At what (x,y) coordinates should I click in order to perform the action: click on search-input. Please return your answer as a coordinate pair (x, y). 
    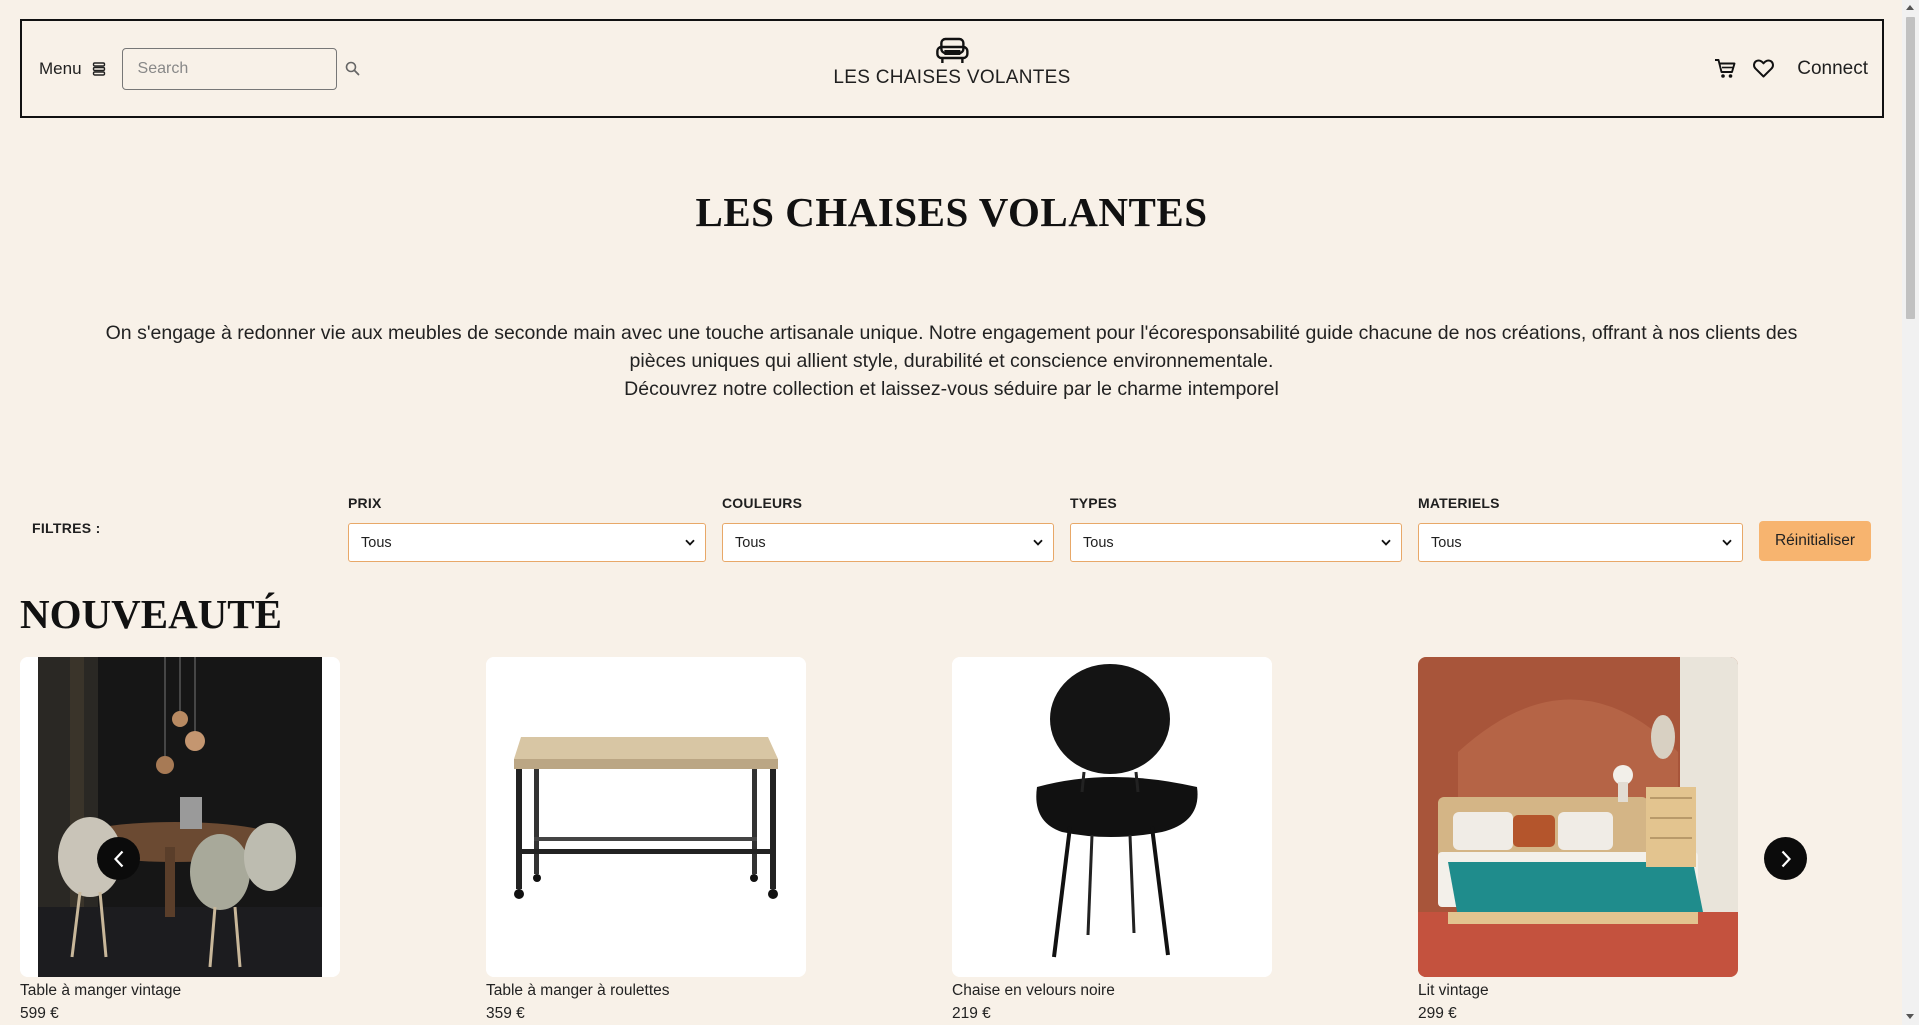
    Looking at the image, I should click on (241, 68).